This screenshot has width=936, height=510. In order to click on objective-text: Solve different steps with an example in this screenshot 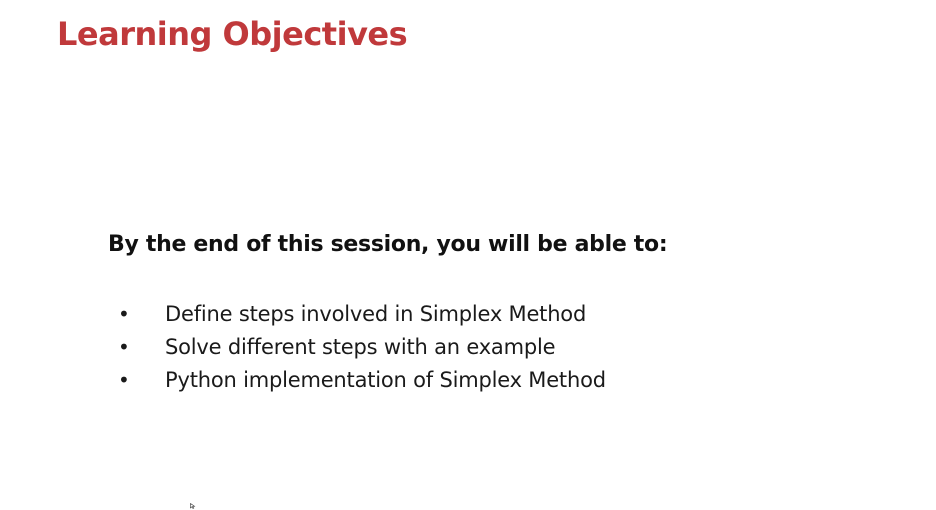, I will do `click(360, 347)`.